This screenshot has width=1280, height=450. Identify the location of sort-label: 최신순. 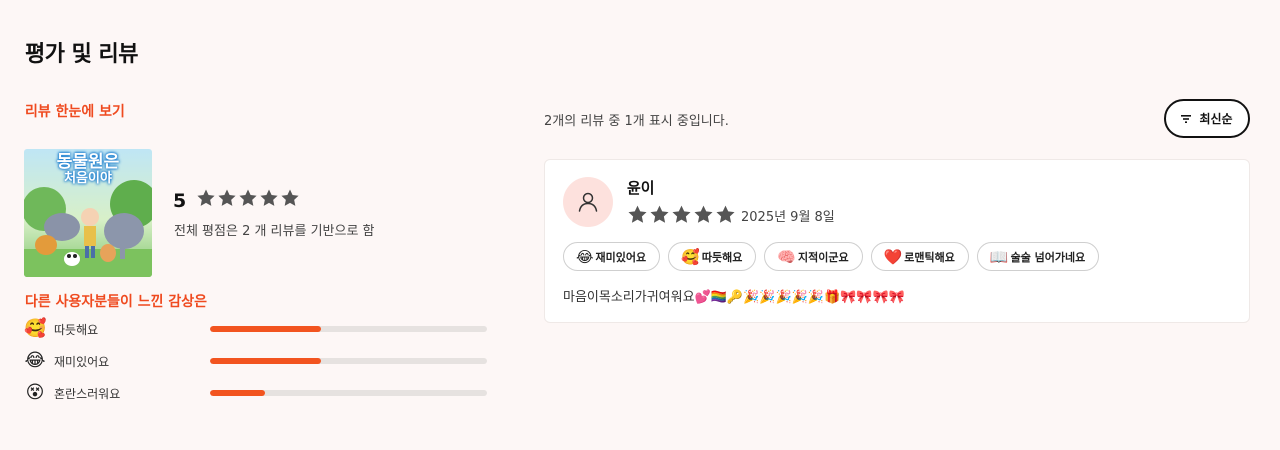
(1216, 119).